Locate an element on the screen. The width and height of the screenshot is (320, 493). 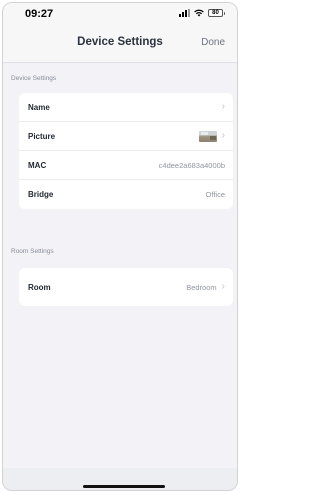
mac-label: MAC is located at coordinates (37, 165).